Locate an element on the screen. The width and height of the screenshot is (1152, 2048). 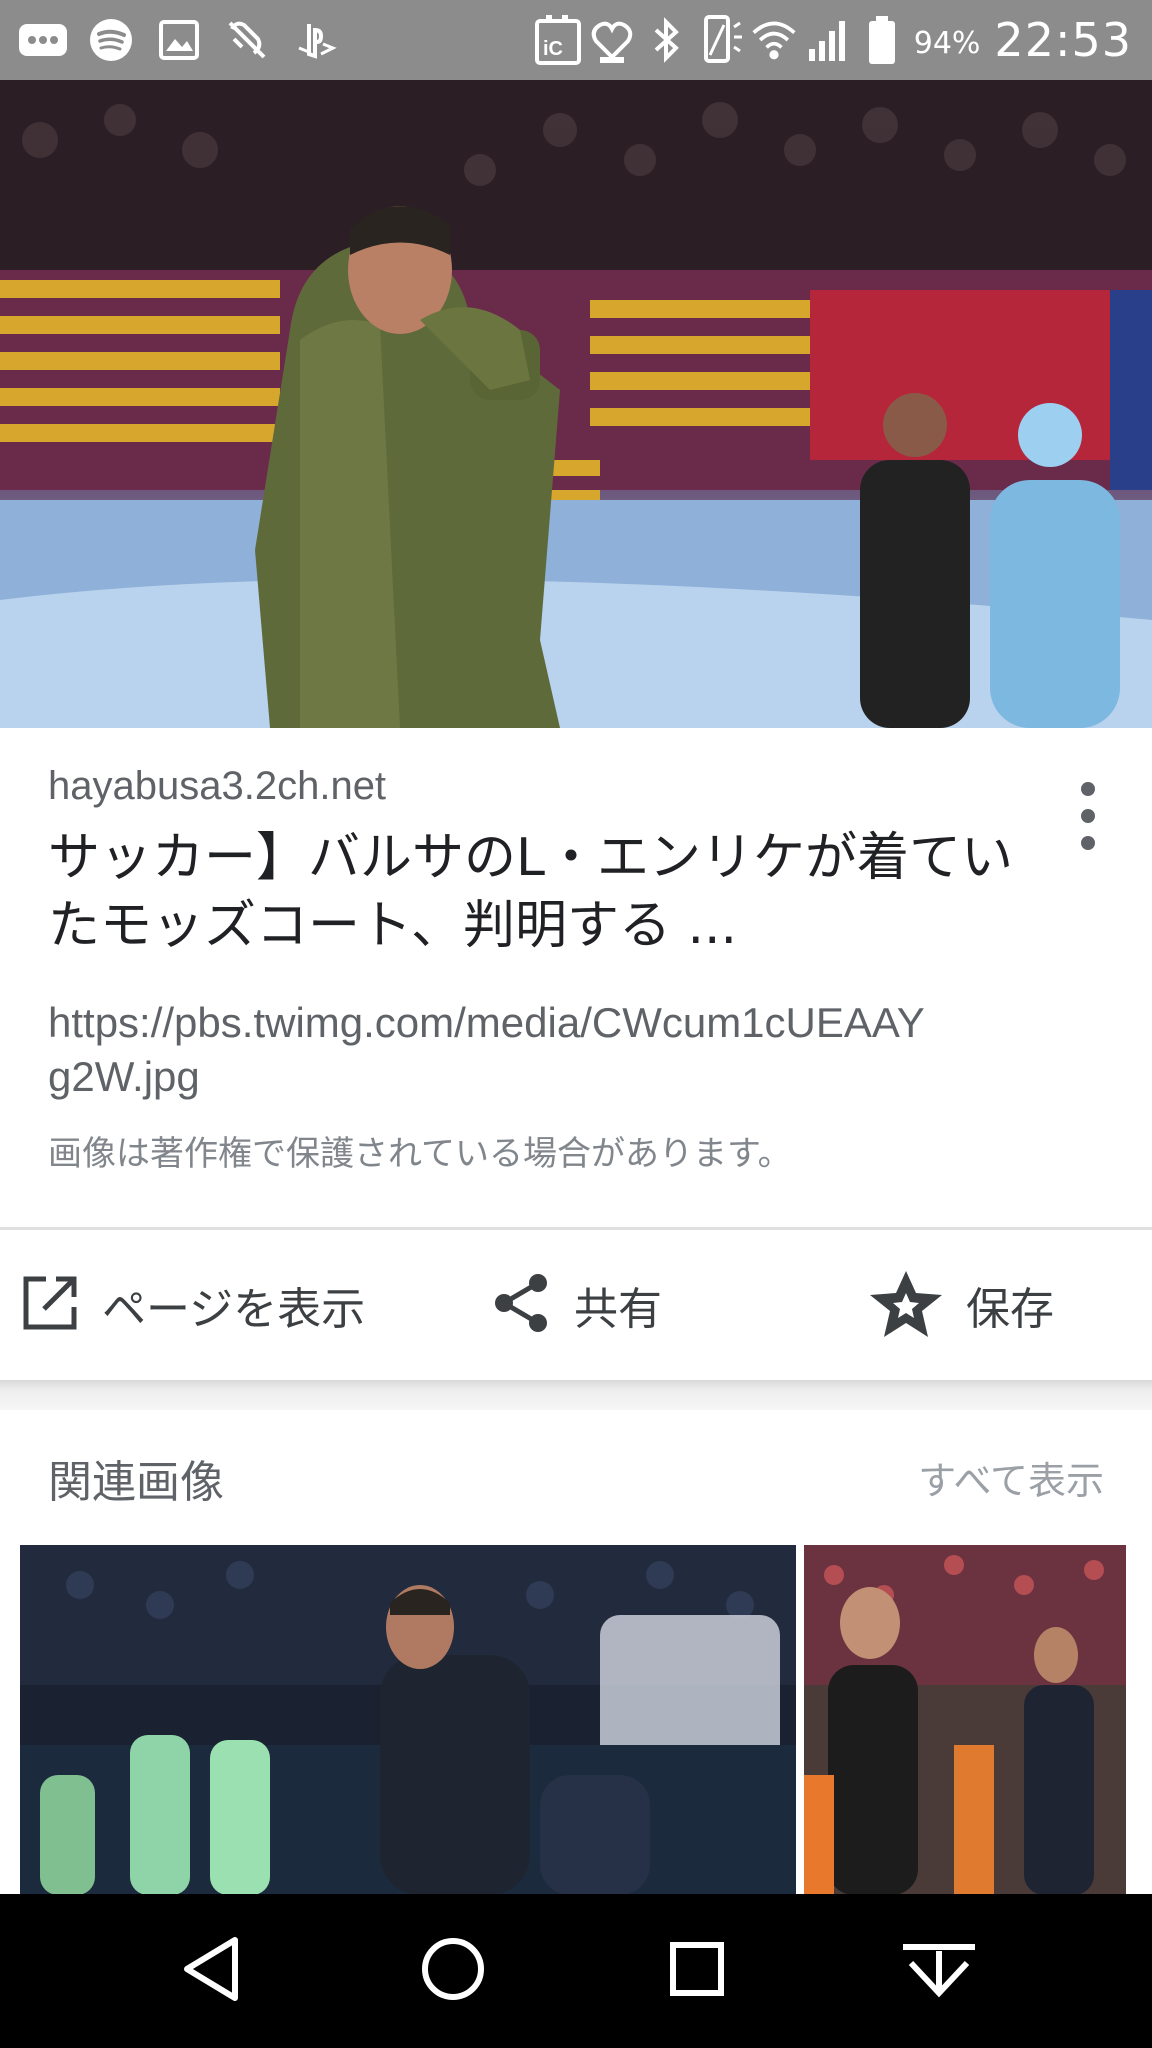
nfc-icon: iC is located at coordinates (558, 40).